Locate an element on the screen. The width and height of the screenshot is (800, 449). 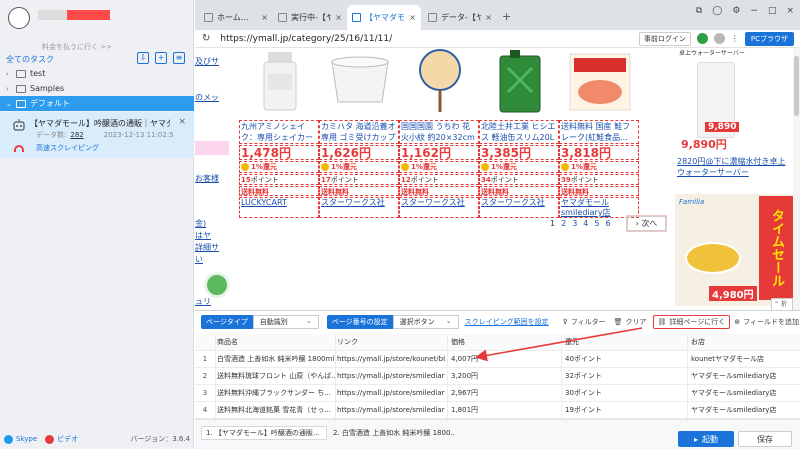
page-number-select: 選択ボタン ⌄ is located at coordinates (425, 322).